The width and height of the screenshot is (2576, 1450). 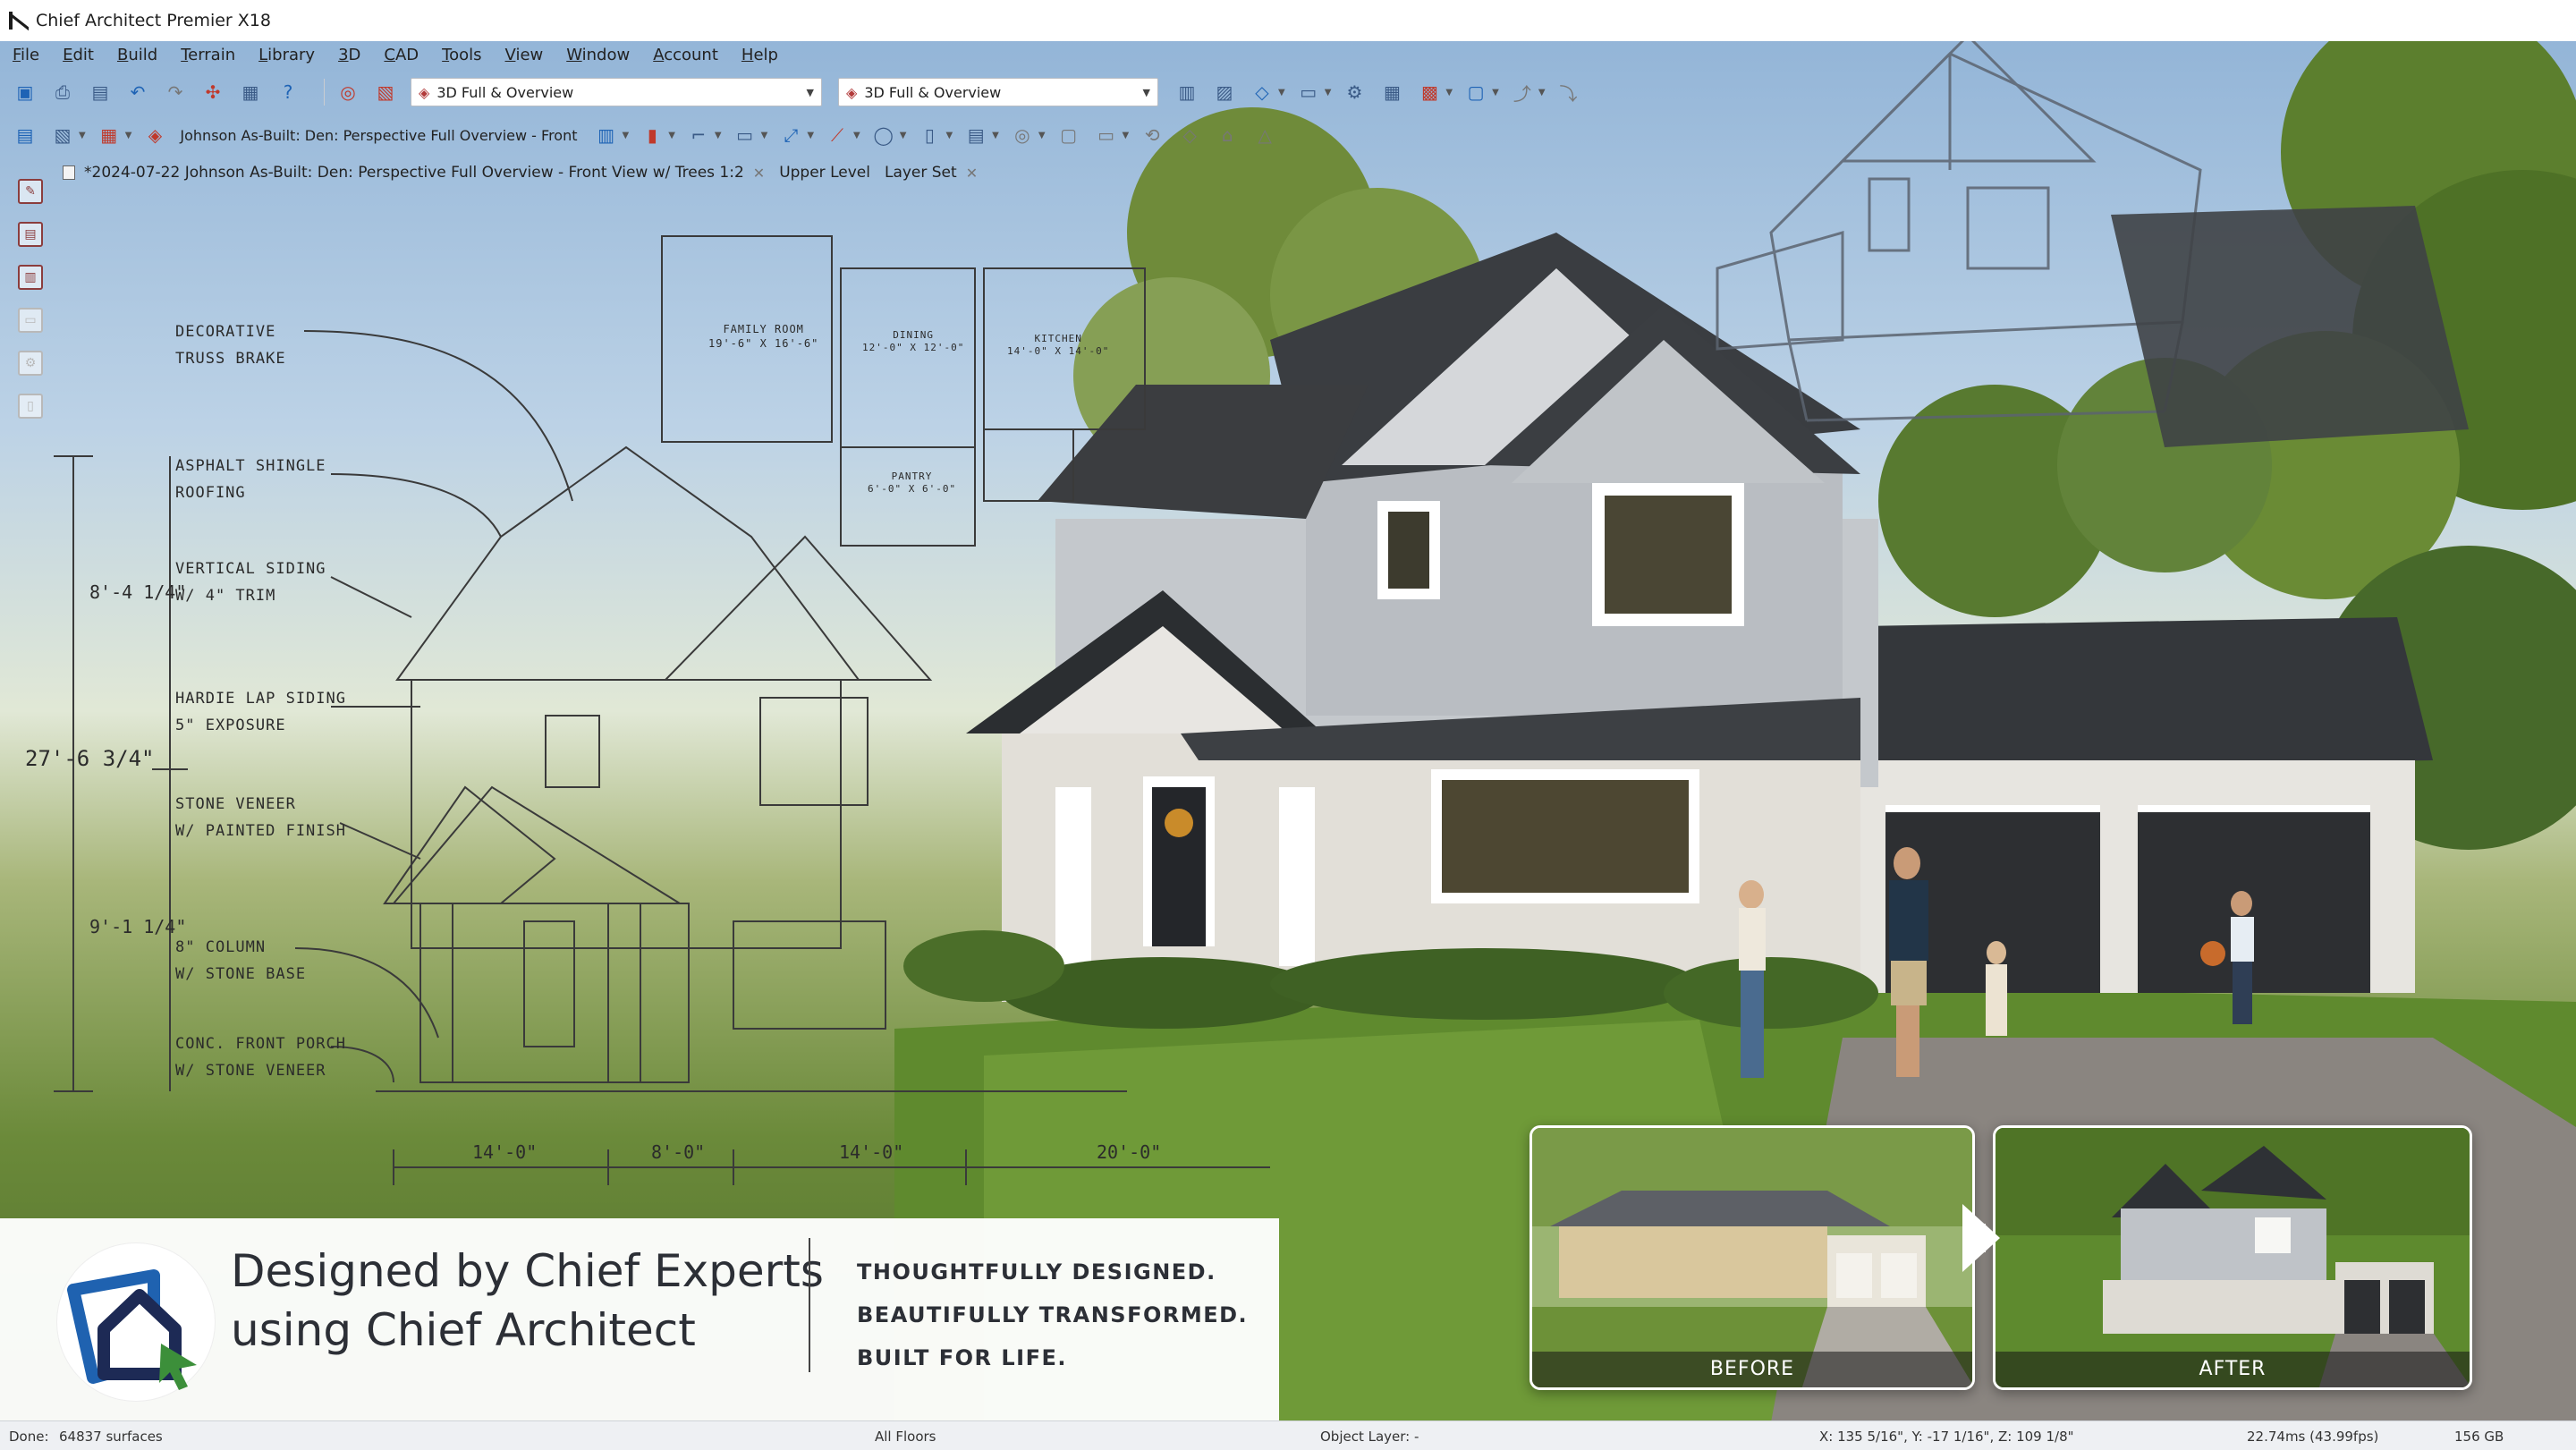 What do you see at coordinates (929, 135) in the screenshot?
I see `terrain-tool-icon: ▯` at bounding box center [929, 135].